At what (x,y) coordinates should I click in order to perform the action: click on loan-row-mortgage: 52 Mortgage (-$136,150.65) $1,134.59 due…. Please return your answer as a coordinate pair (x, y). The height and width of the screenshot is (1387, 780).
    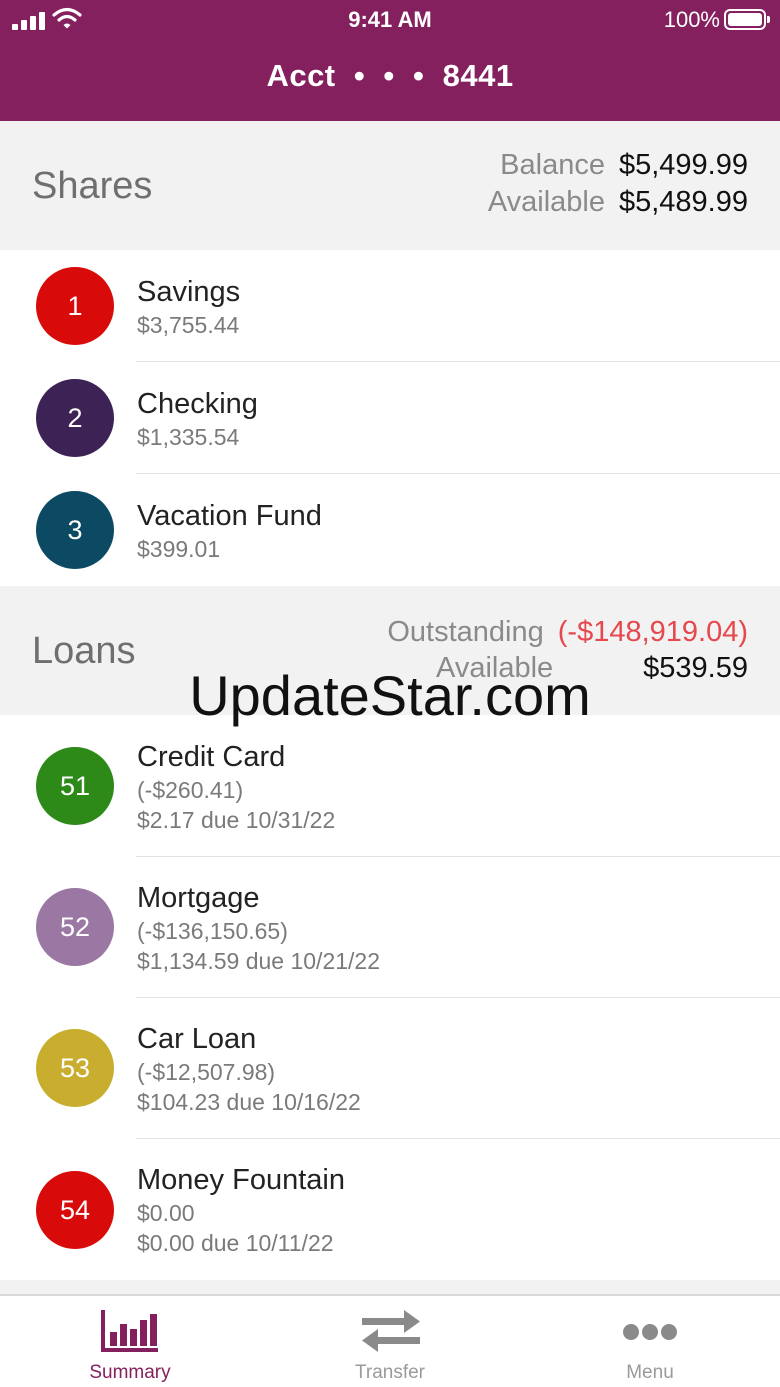
    Looking at the image, I should click on (390, 927).